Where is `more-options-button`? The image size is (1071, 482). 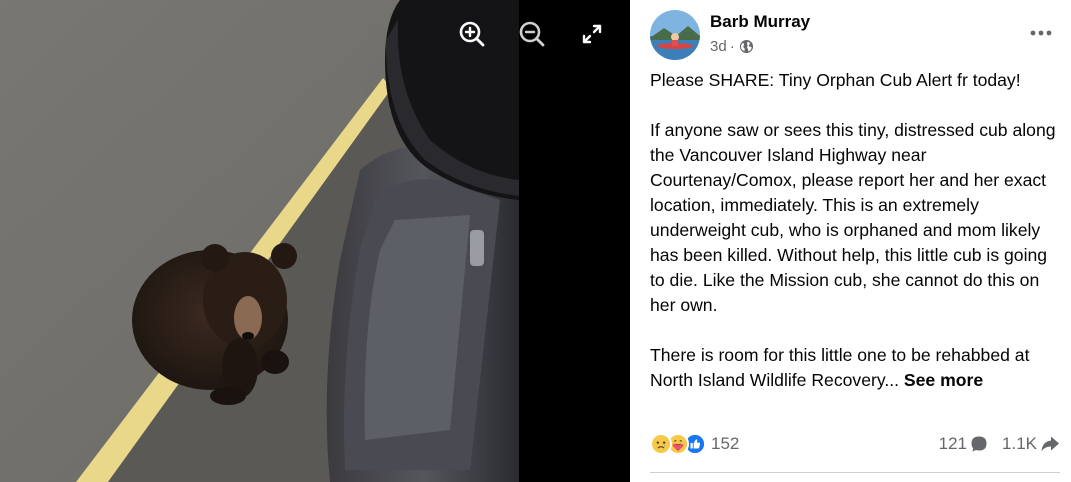
more-options-button is located at coordinates (1041, 33).